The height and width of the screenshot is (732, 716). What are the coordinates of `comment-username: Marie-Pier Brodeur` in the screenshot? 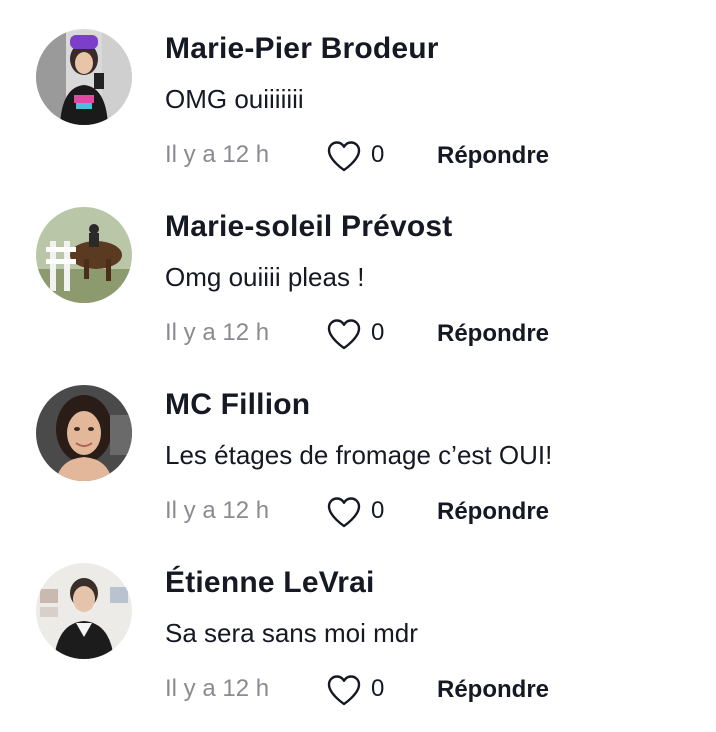 It's located at (302, 49).